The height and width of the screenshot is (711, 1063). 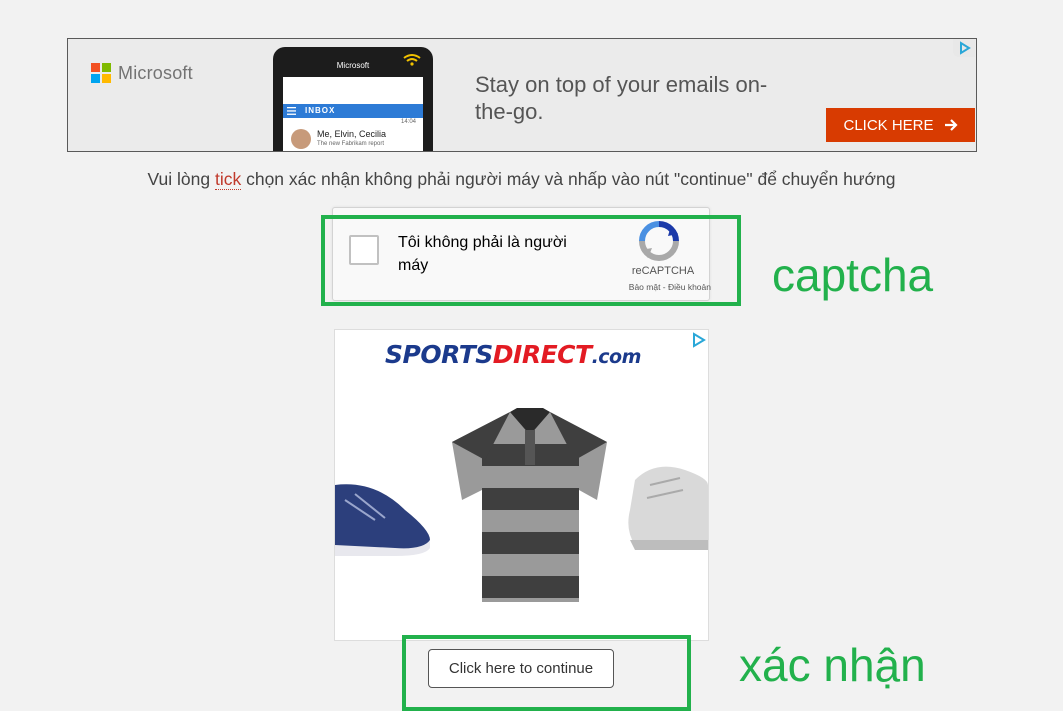 I want to click on sportsdirect-logo: SPORTSDIRECT.com, so click(x=513, y=354).